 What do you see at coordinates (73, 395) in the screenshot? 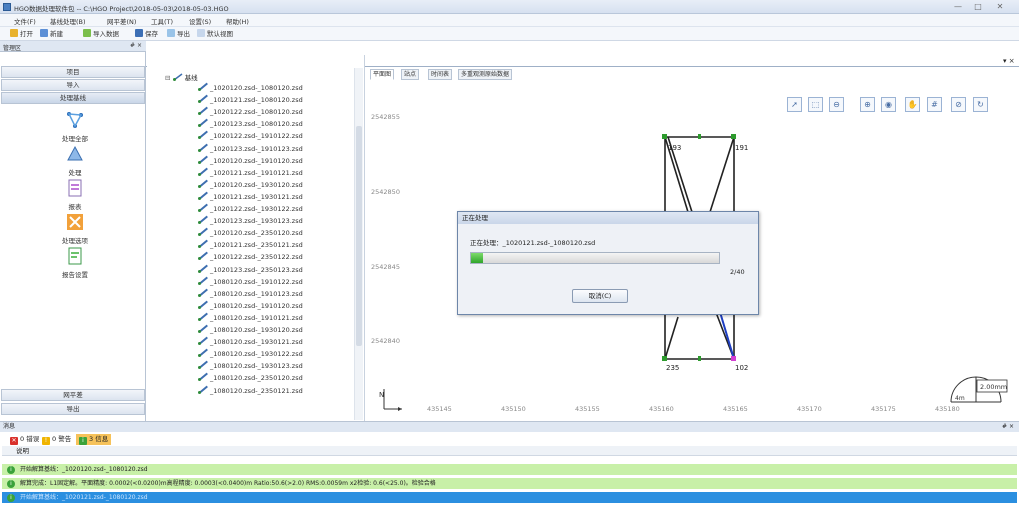
I see `nav-network-adjustment: 网平差` at bounding box center [73, 395].